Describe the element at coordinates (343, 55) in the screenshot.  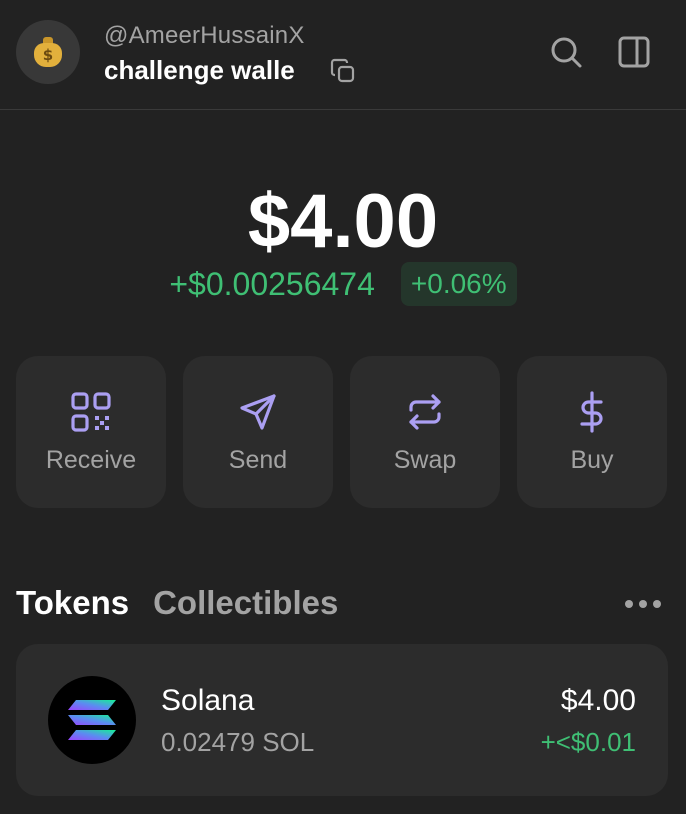
I see `header: $ @AmeerHussainX challenge walle` at that location.